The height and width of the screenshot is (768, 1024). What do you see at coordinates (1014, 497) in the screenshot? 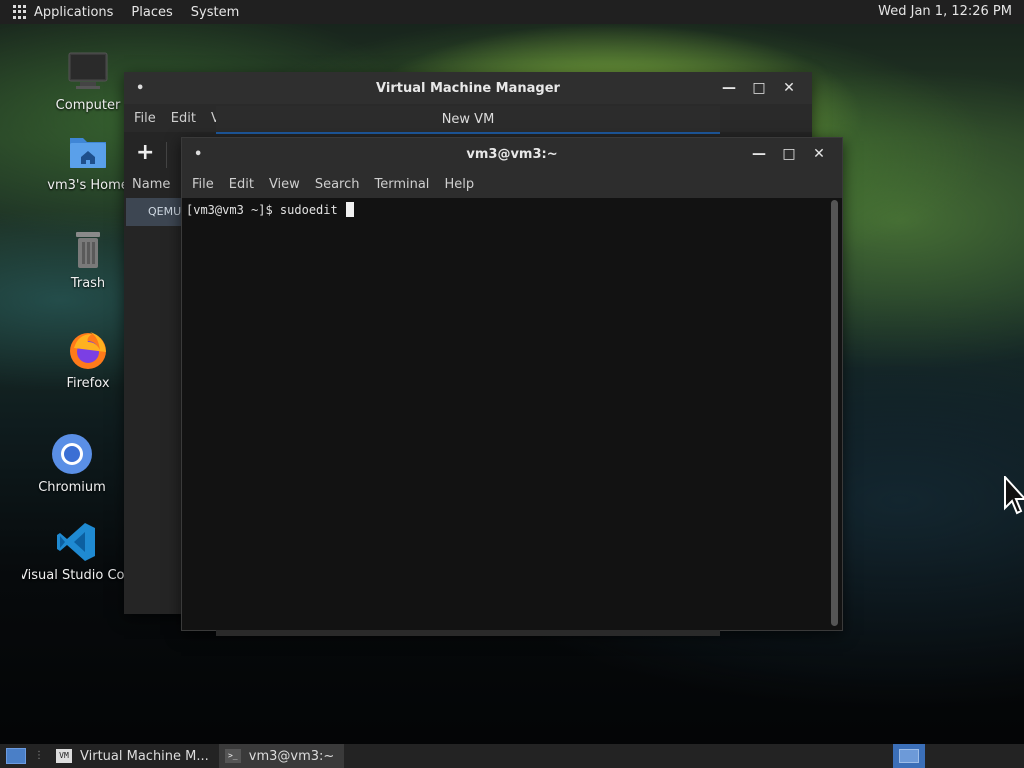
I see `mouse-pointer-icon` at bounding box center [1014, 497].